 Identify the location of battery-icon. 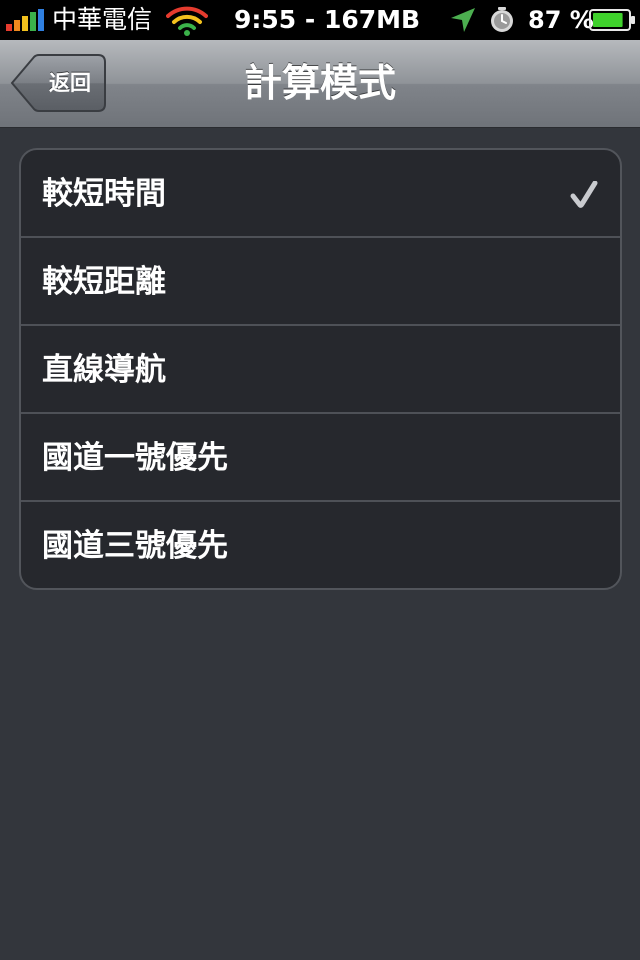
(612, 20).